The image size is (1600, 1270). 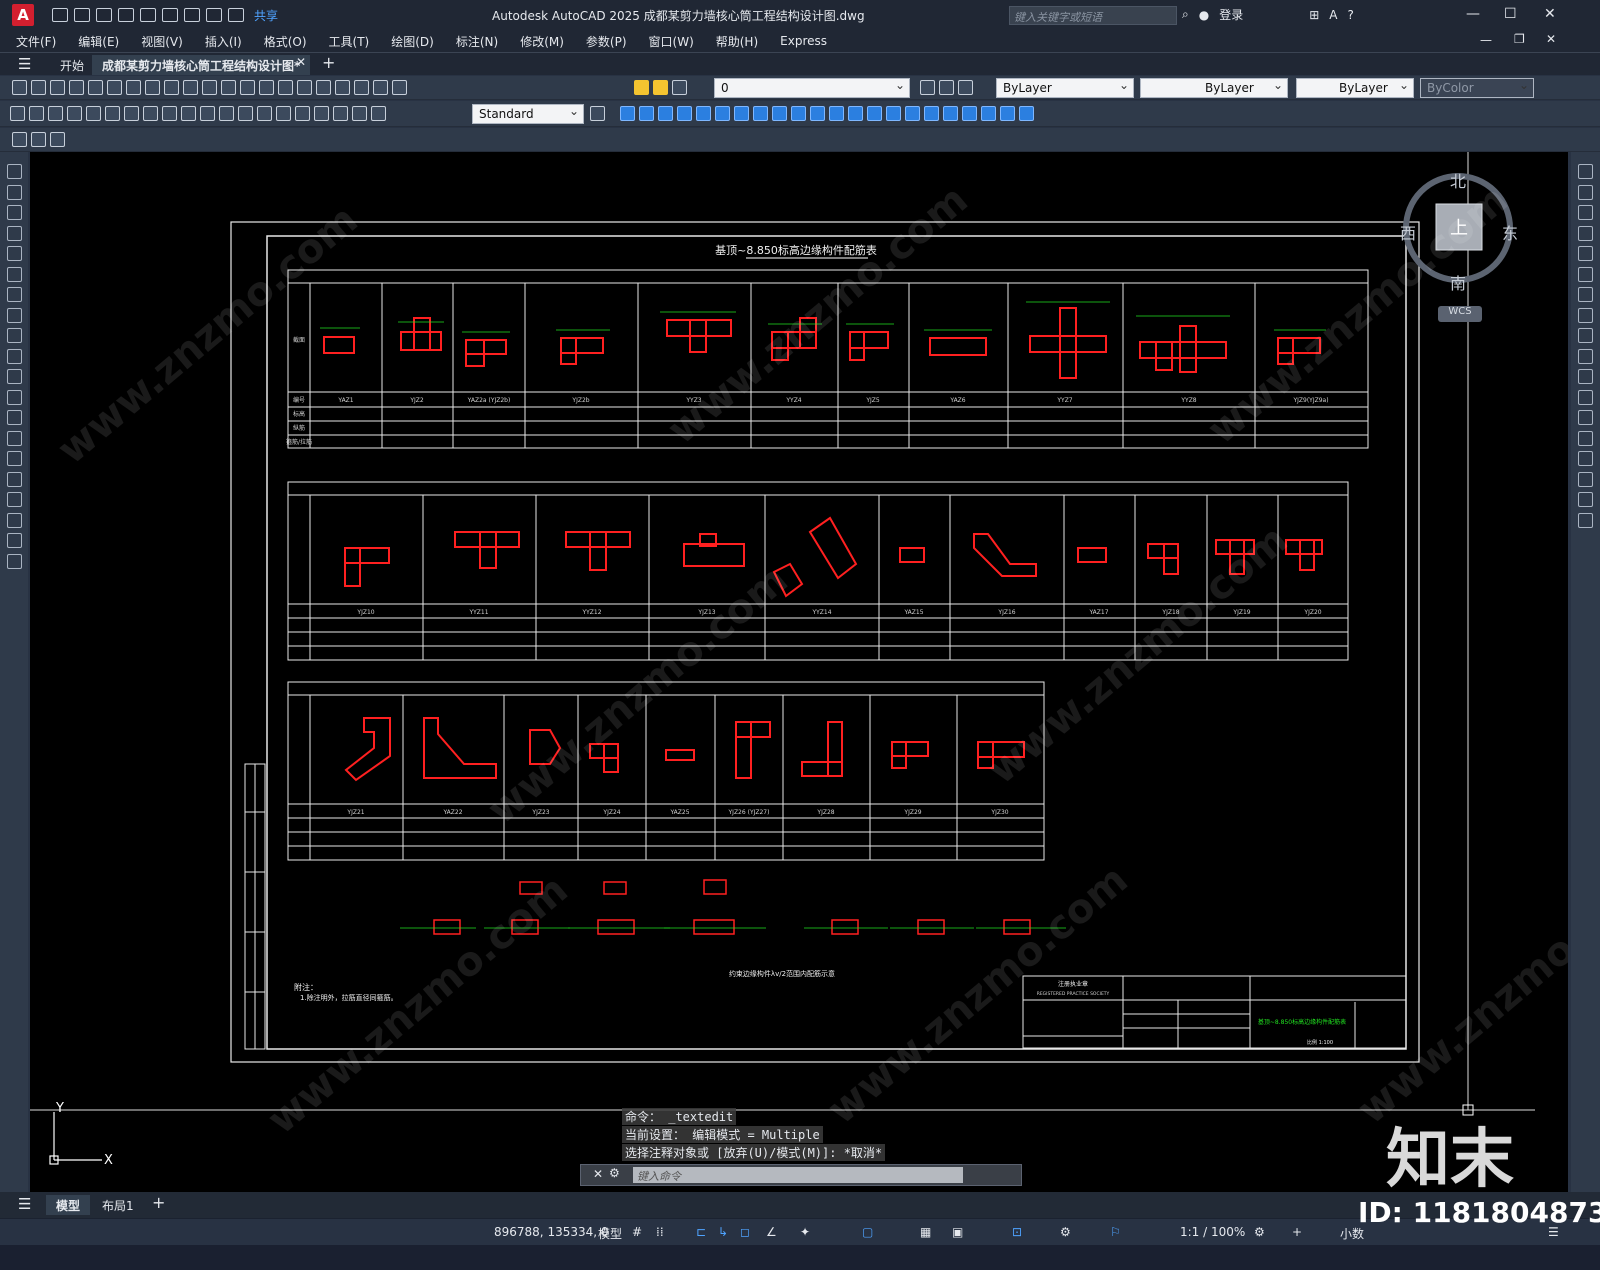 What do you see at coordinates (93, 113) in the screenshot?
I see `radius-dim-icon` at bounding box center [93, 113].